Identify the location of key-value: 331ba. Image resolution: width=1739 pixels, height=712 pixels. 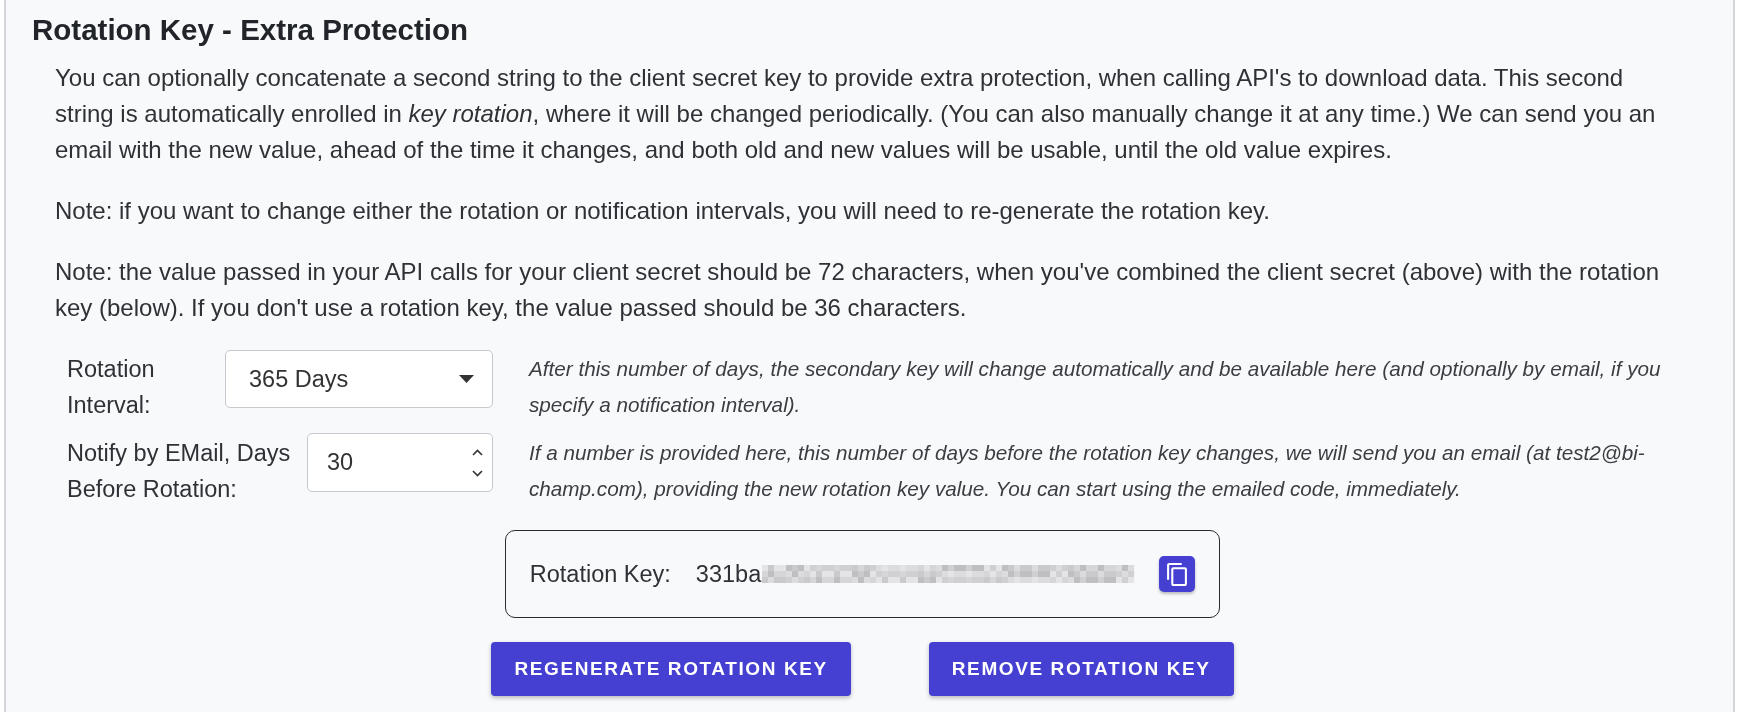
(728, 574).